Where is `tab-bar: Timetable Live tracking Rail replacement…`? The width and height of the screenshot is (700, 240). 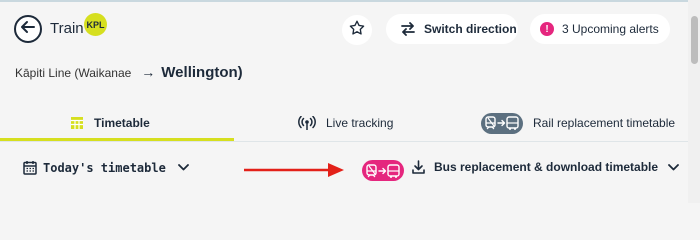 tab-bar: Timetable Live tracking Rail replacement… is located at coordinates (344, 123).